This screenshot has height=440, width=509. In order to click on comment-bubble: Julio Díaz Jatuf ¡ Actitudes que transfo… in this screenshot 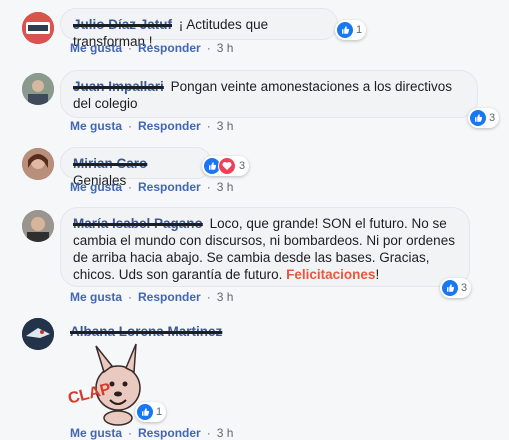, I will do `click(199, 28)`.